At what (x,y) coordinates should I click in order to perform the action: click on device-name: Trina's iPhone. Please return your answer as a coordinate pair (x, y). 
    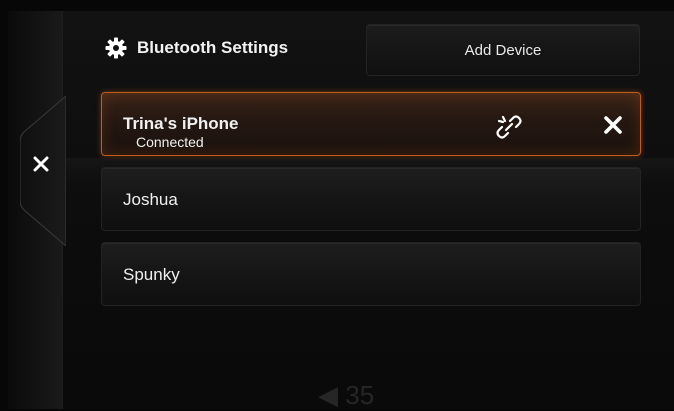
    Looking at the image, I should click on (181, 123).